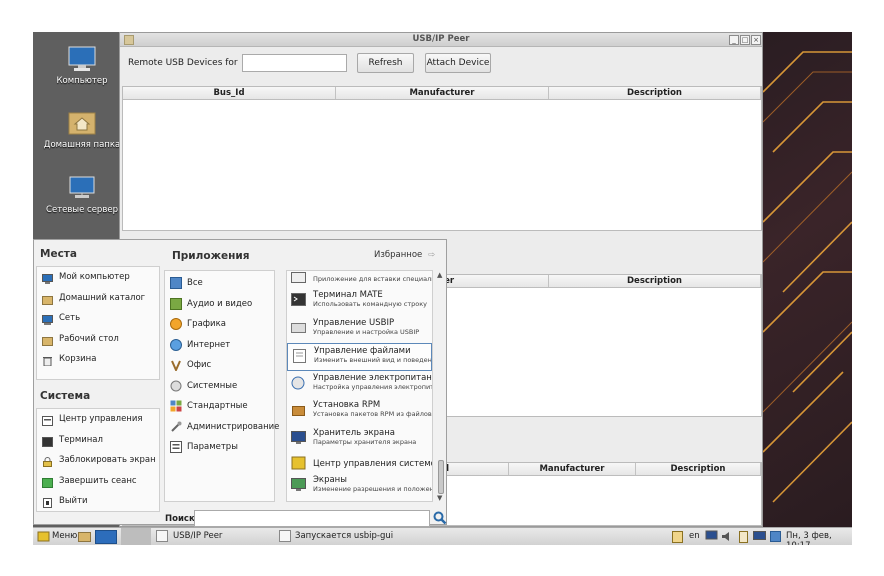  What do you see at coordinates (441, 477) in the screenshot?
I see `scrollbar-thumb` at bounding box center [441, 477].